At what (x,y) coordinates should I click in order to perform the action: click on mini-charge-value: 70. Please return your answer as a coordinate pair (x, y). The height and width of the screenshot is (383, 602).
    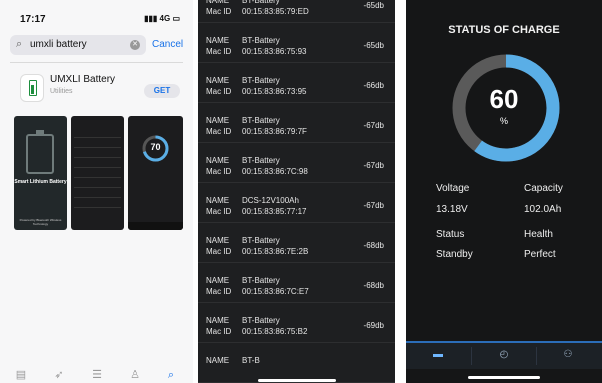
    Looking at the image, I should click on (155, 147).